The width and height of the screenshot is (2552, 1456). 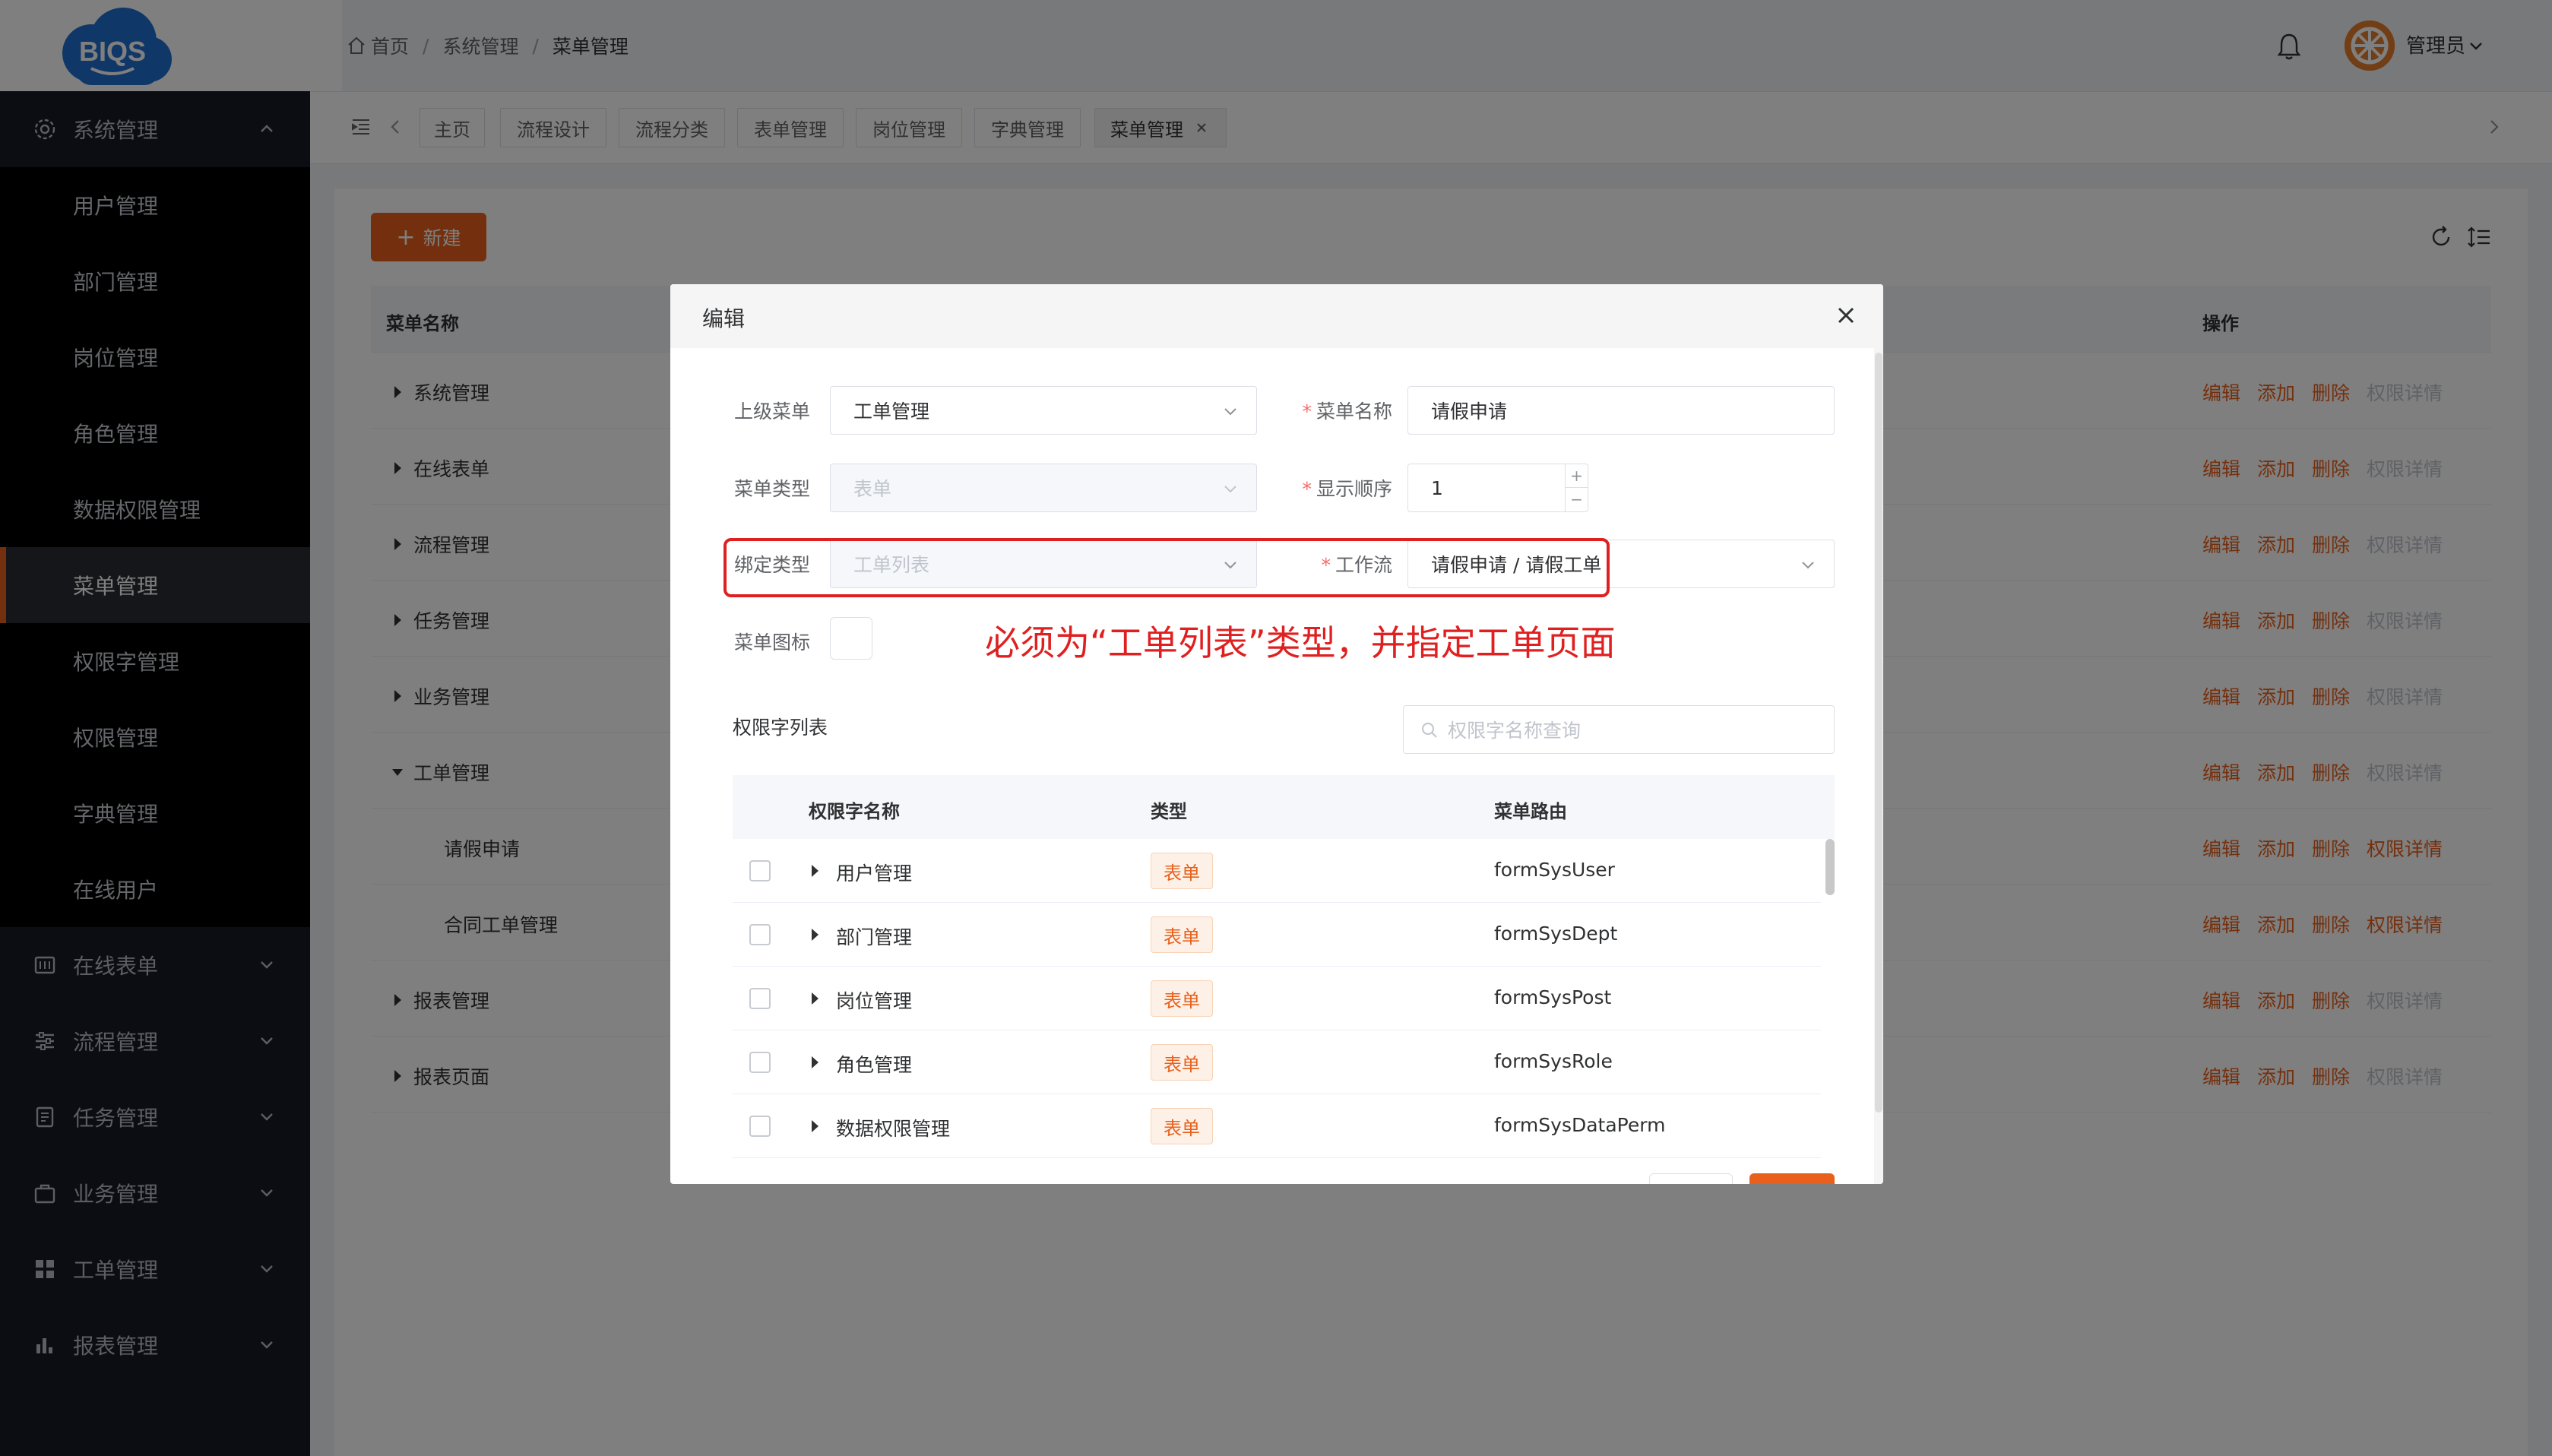 I want to click on permission-search-placeholder: 权限字名称查询, so click(x=1515, y=731).